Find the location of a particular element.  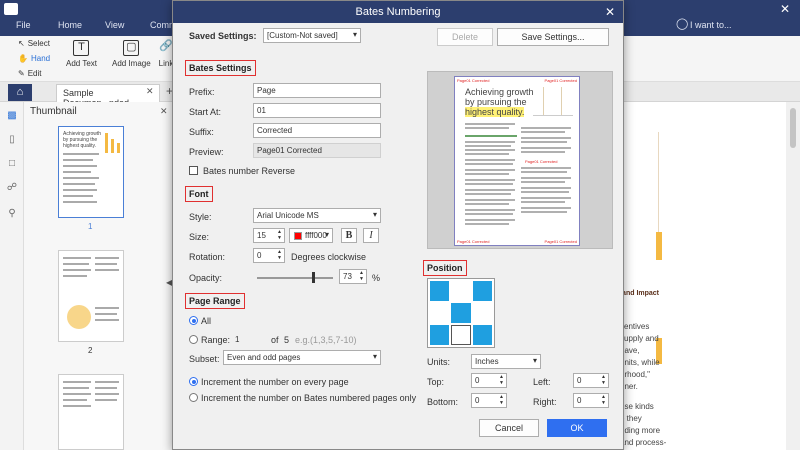

text-icon: T is located at coordinates (81, 48).